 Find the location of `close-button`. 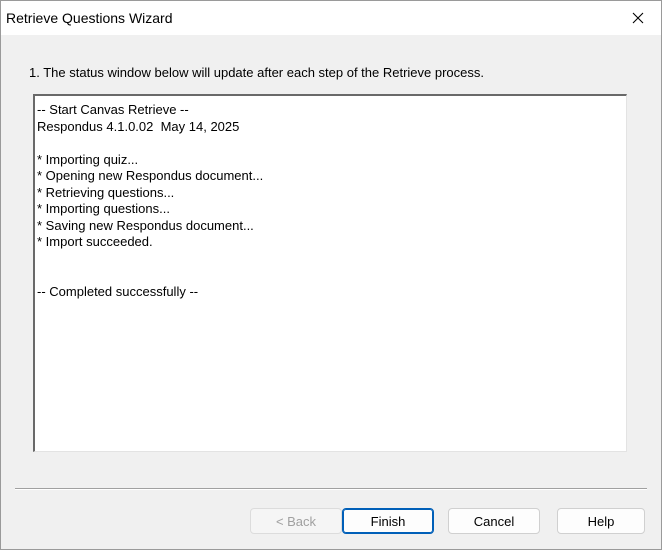

close-button is located at coordinates (638, 18).